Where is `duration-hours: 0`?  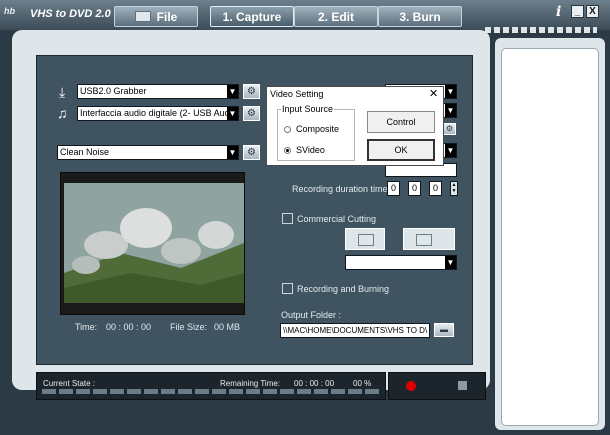 duration-hours: 0 is located at coordinates (393, 188).